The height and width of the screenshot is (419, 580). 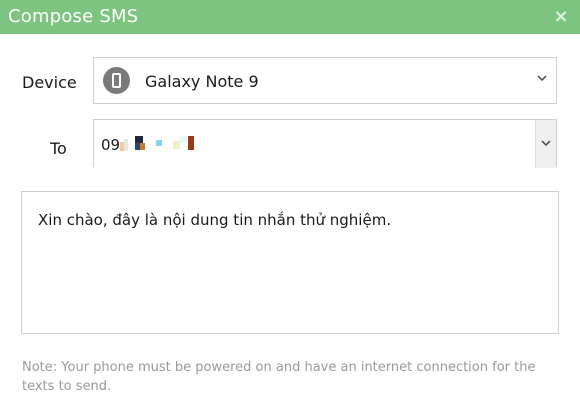 What do you see at coordinates (111, 145) in the screenshot?
I see `recipient-value: 09` at bounding box center [111, 145].